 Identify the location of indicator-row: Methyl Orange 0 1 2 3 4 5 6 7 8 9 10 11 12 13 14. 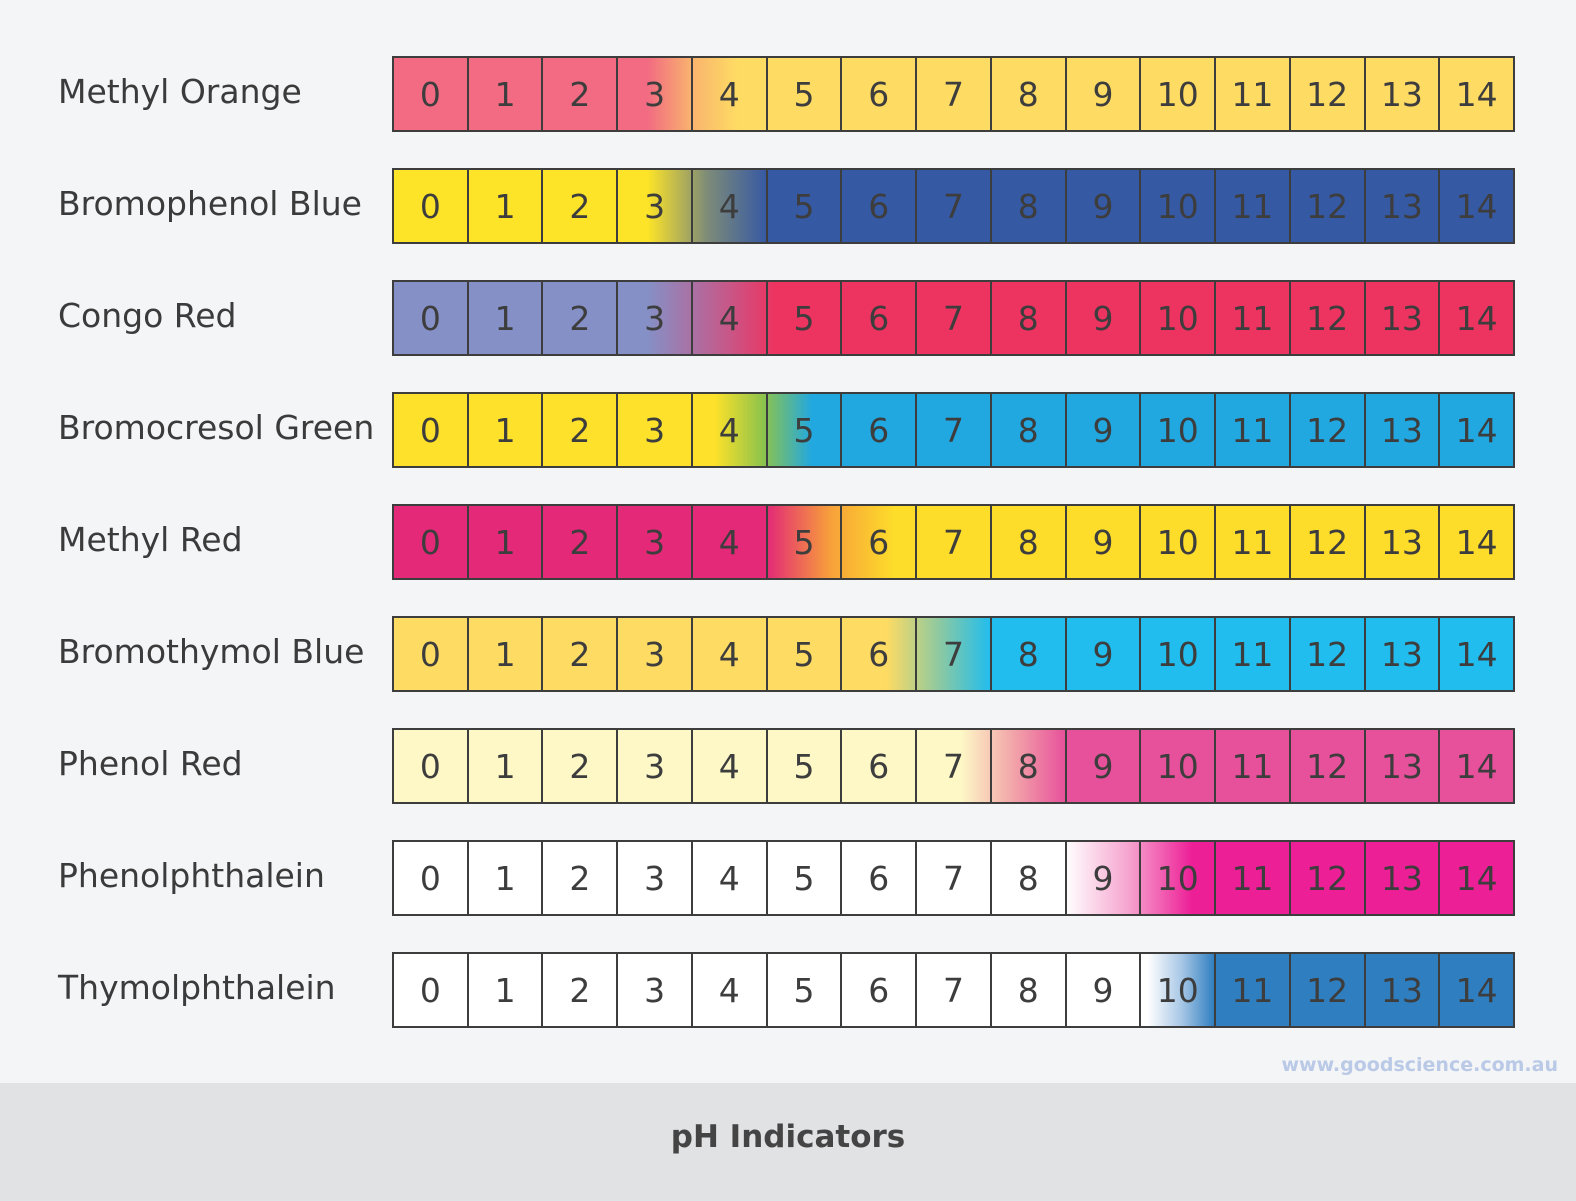
(788, 94).